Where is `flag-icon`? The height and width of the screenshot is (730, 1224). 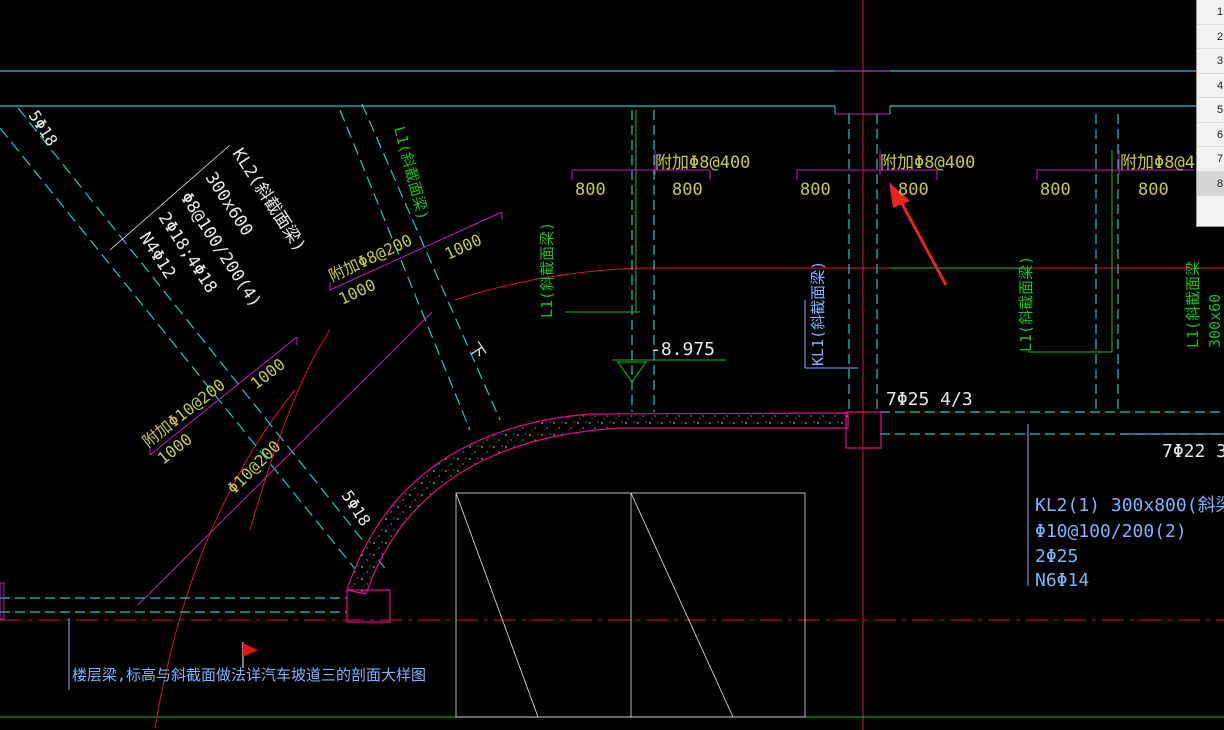 flag-icon is located at coordinates (250, 655).